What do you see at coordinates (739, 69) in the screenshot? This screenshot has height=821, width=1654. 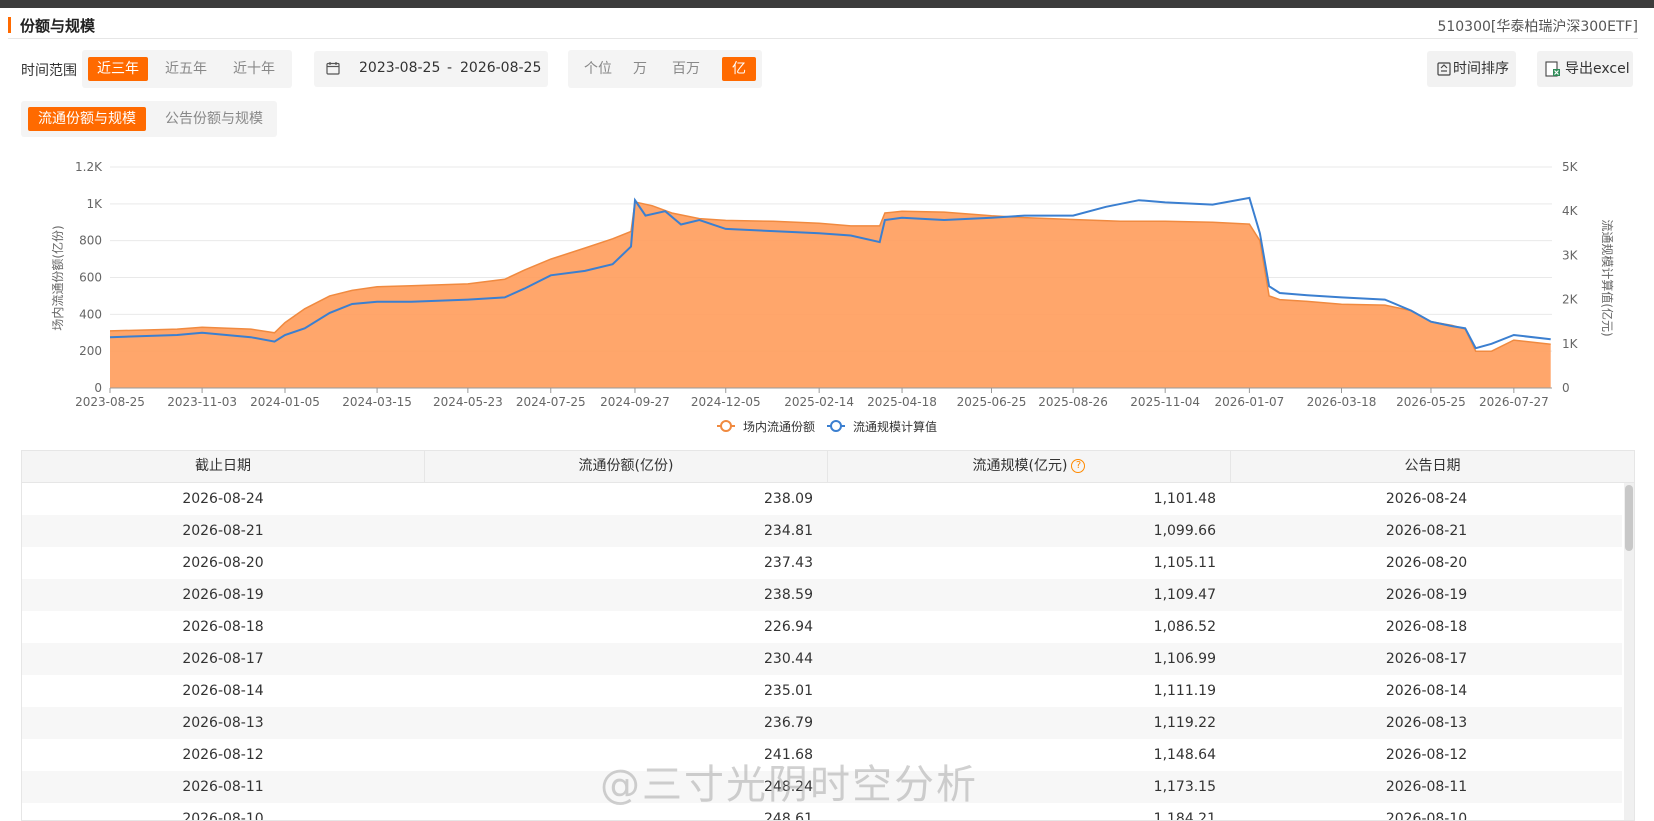 I see `unit-yi-button: 亿` at bounding box center [739, 69].